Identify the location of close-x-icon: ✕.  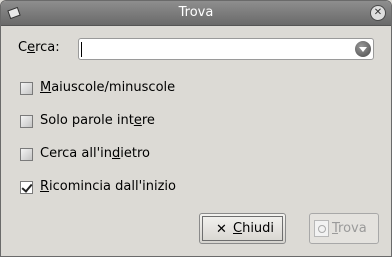
(221, 229).